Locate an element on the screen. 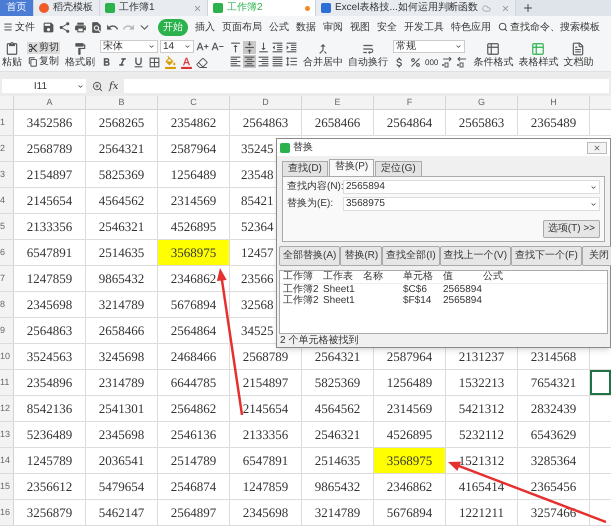 Image resolution: width=611 pixels, height=528 pixels. menu-tab: 特色应用 is located at coordinates (471, 27).